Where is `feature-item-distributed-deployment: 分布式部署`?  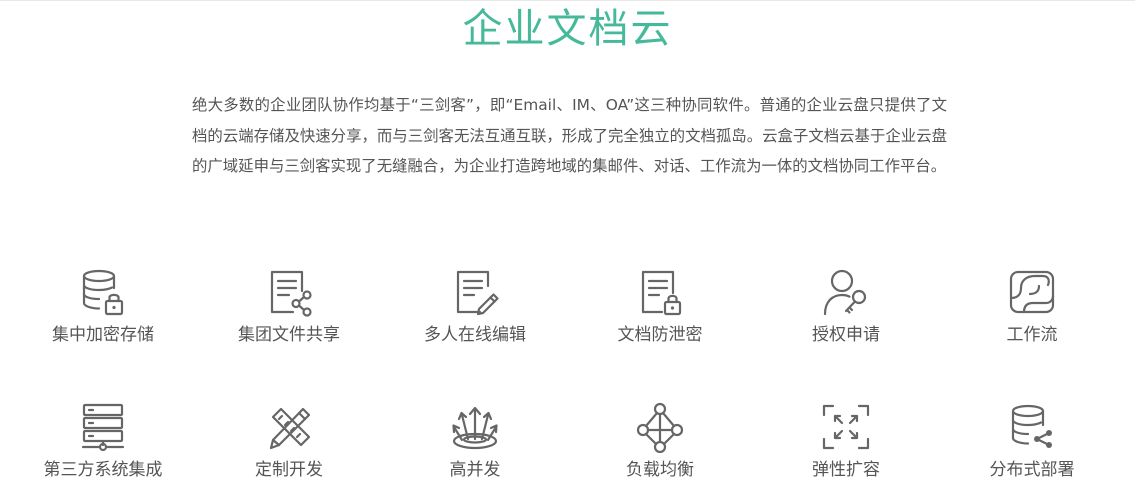
feature-item-distributed-deployment: 分布式部署 is located at coordinates (1032, 441).